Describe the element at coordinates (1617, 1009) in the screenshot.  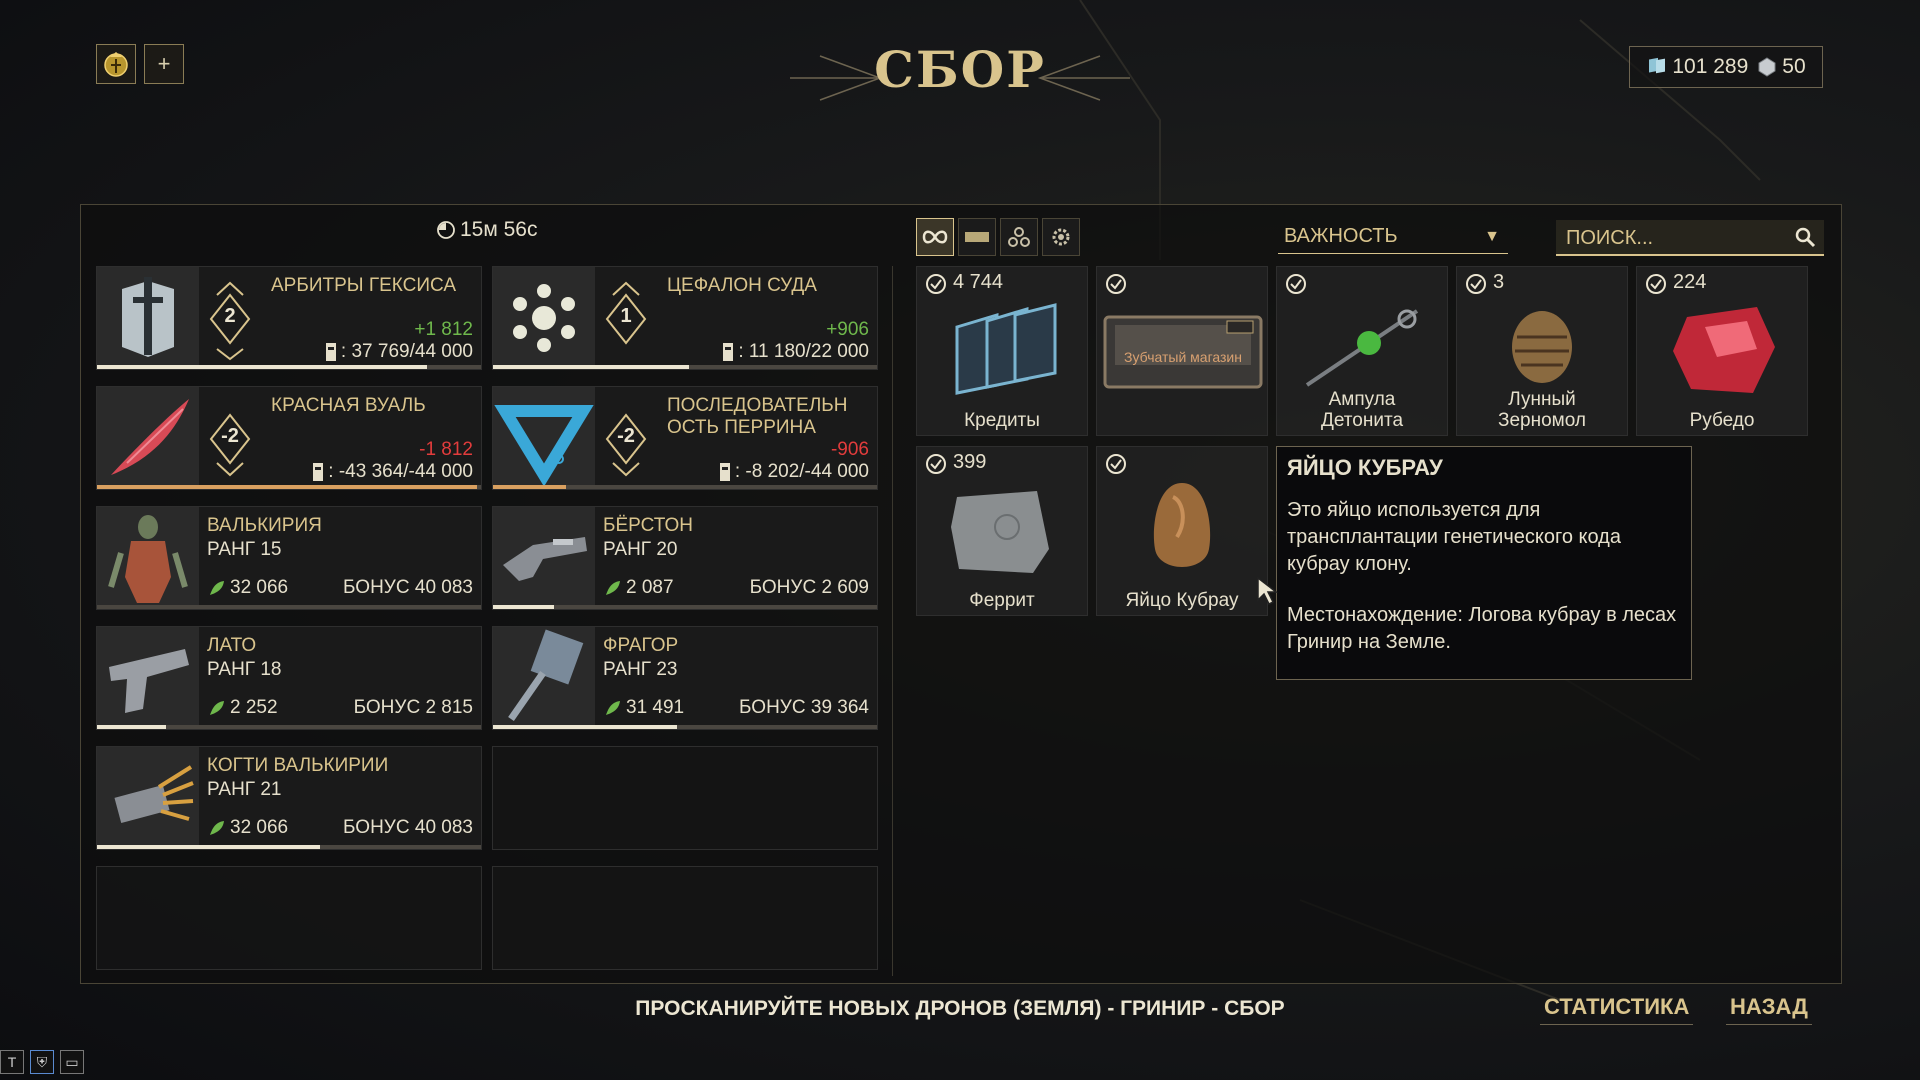
I see `statistics-button: СТАТИСТИКА` at that location.